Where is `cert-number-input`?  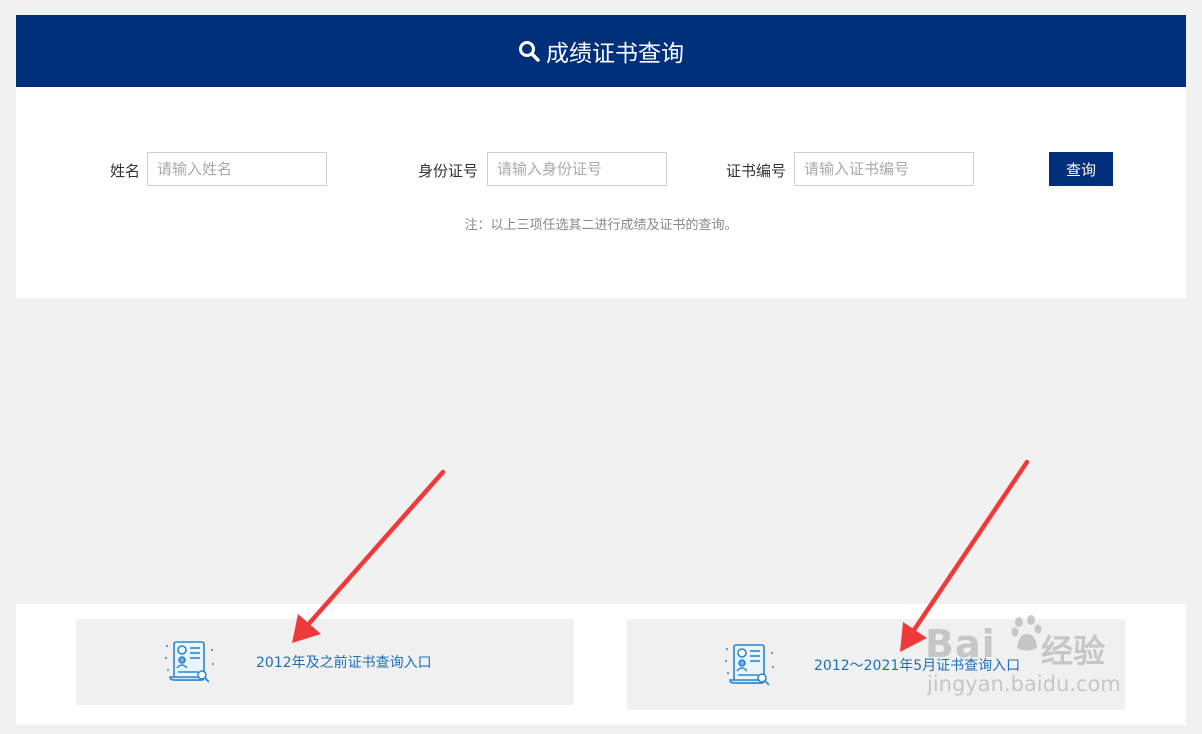 cert-number-input is located at coordinates (884, 169).